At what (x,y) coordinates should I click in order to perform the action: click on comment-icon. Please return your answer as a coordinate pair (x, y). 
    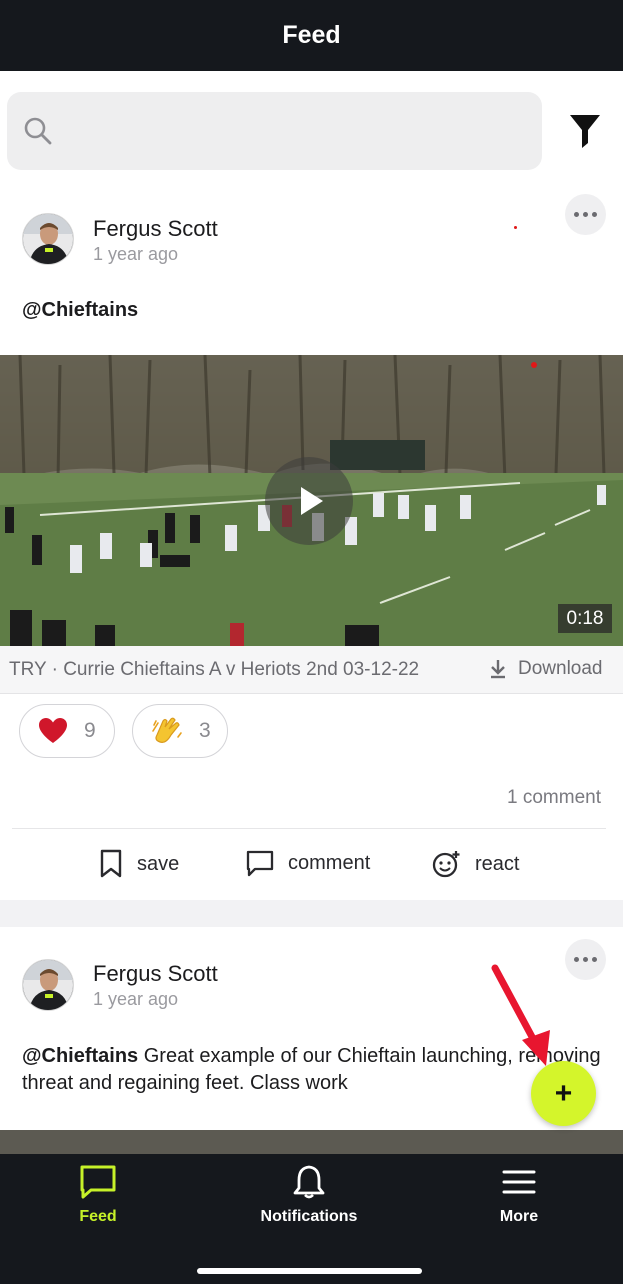
    Looking at the image, I should click on (260, 863).